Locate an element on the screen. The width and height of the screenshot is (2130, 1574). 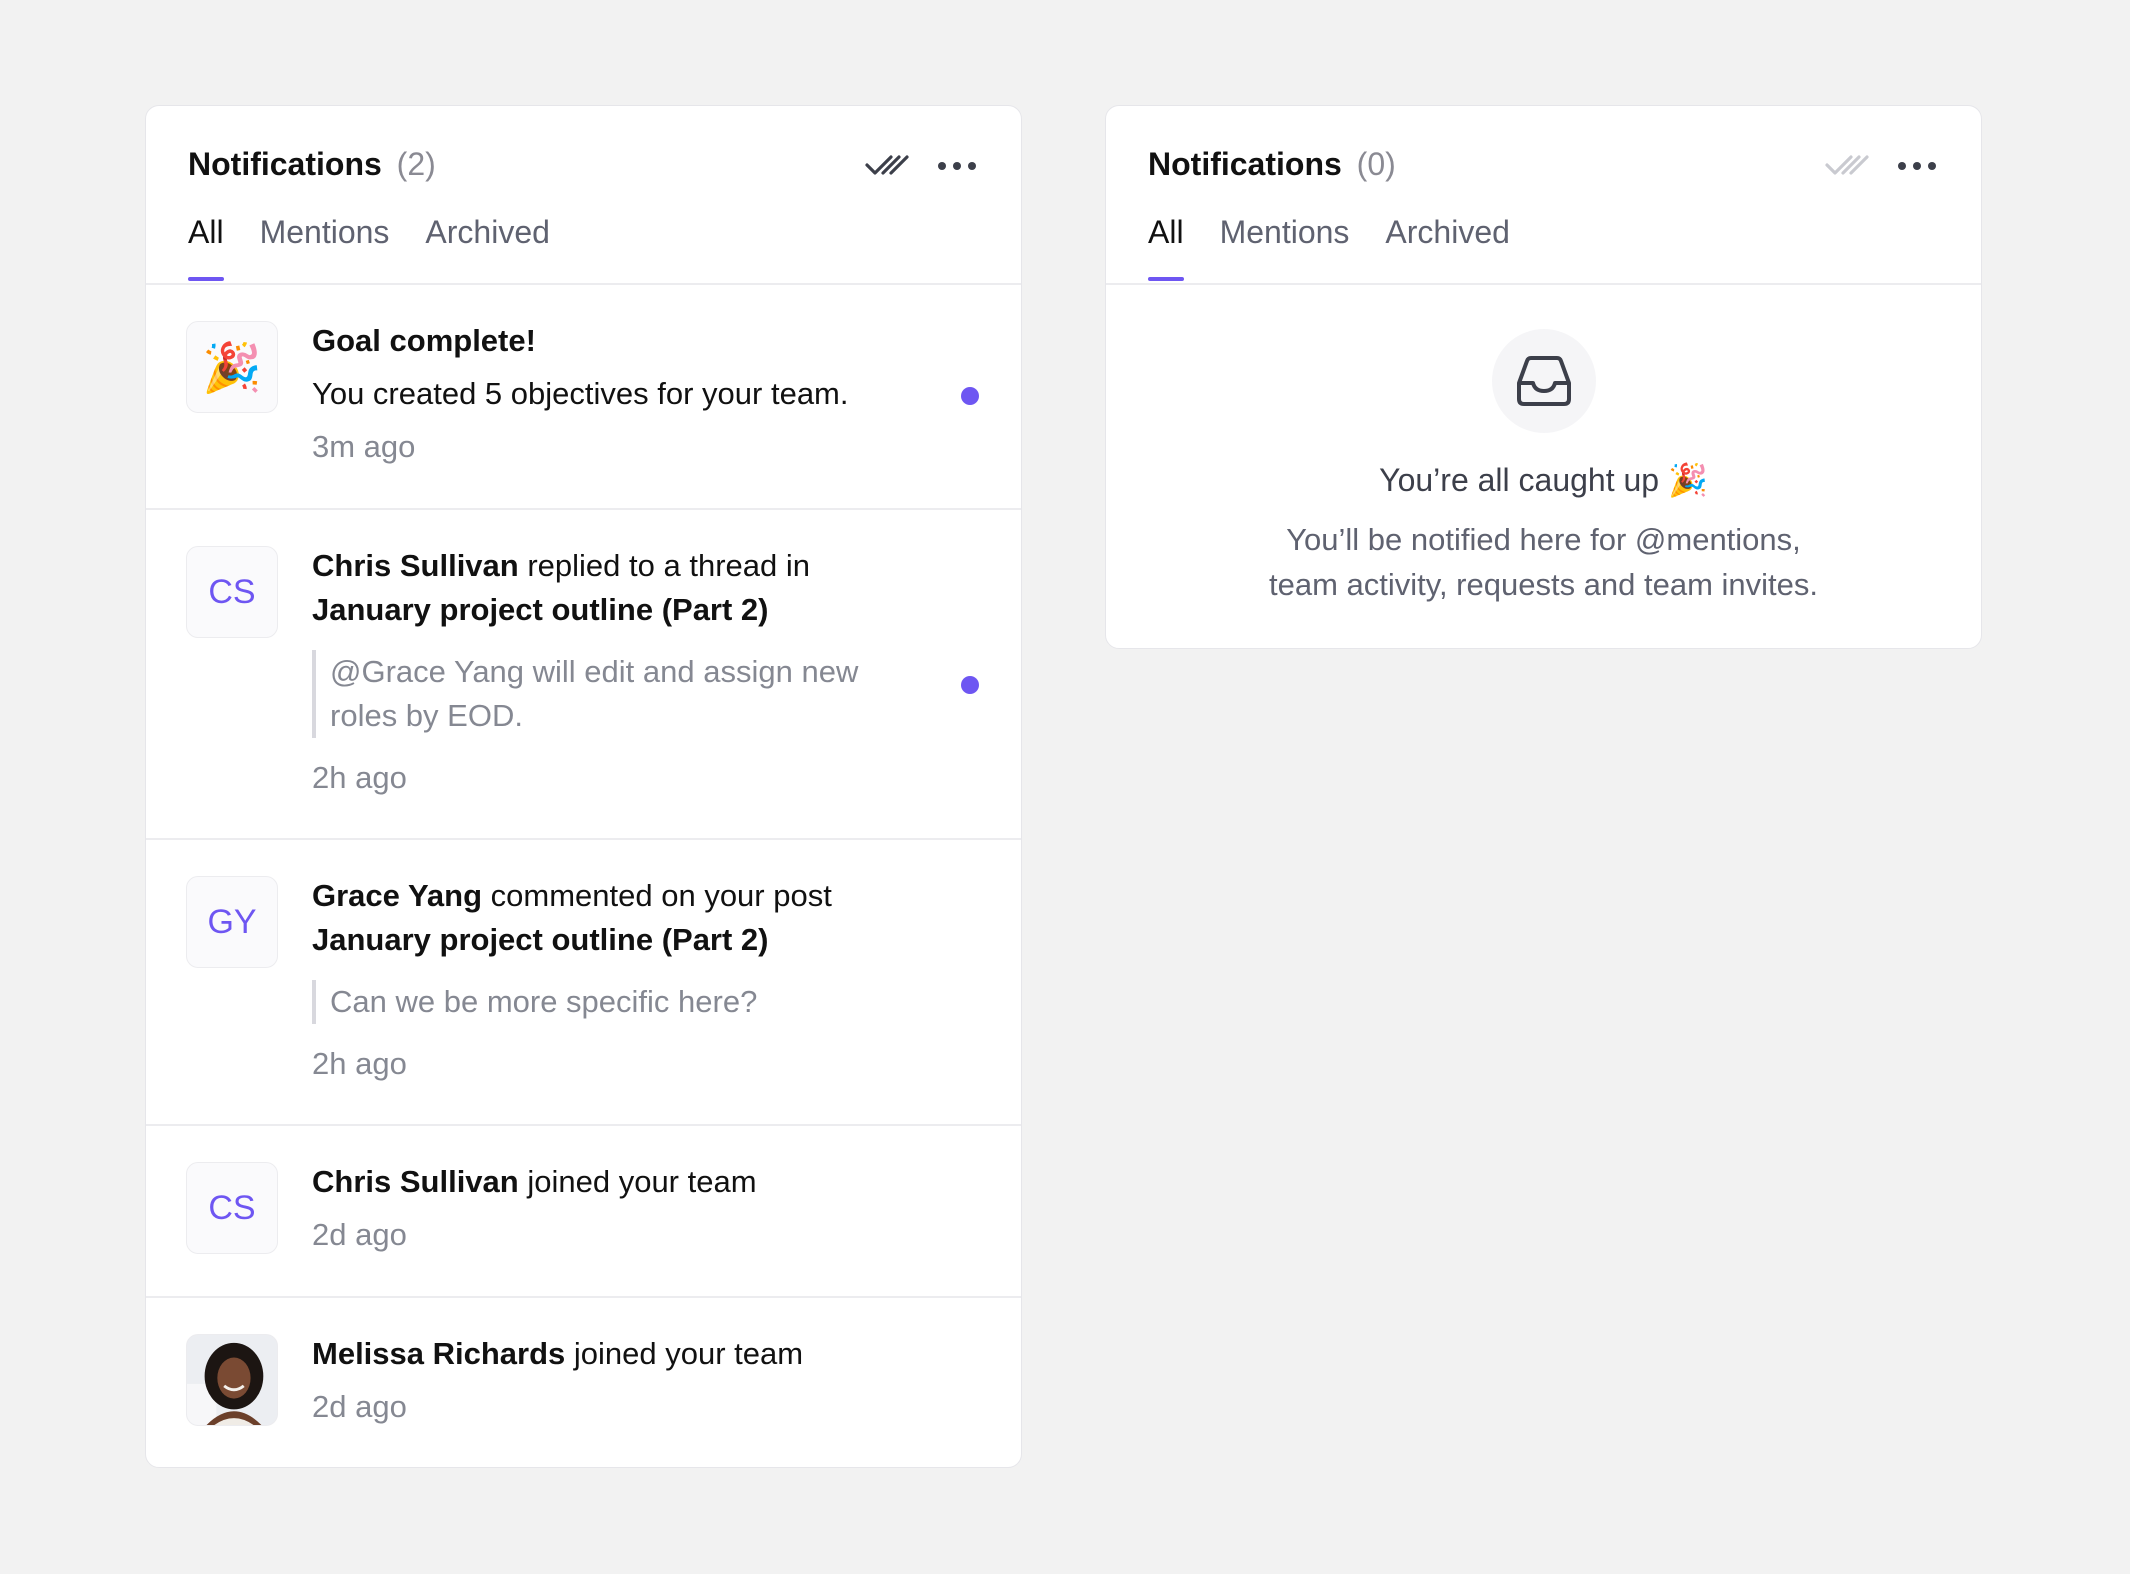
notification-item-joined: Melissa Richards joined your team 2d ago is located at coordinates (583, 1382).